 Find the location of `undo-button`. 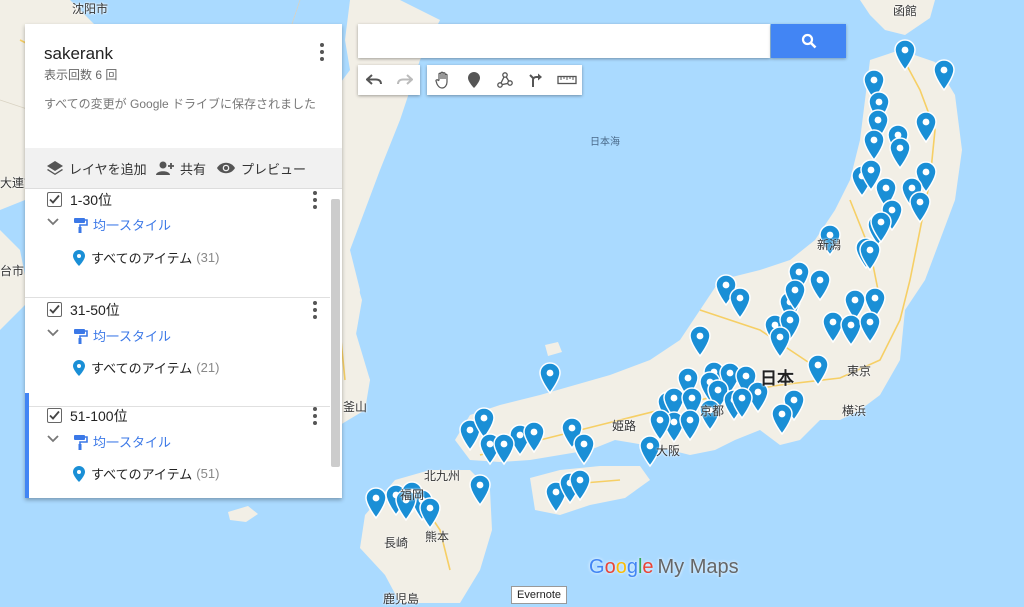

undo-button is located at coordinates (373, 80).